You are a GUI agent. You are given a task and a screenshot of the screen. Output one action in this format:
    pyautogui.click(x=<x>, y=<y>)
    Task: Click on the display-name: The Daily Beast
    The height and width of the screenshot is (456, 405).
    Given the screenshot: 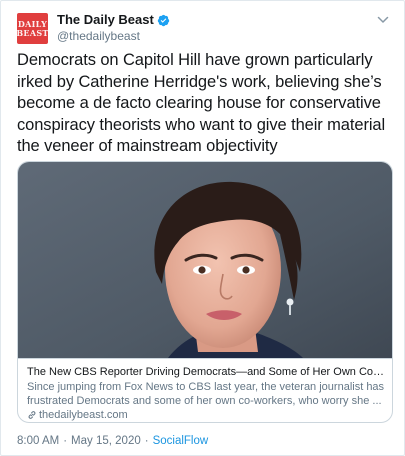 What is the action you would take?
    pyautogui.click(x=105, y=20)
    